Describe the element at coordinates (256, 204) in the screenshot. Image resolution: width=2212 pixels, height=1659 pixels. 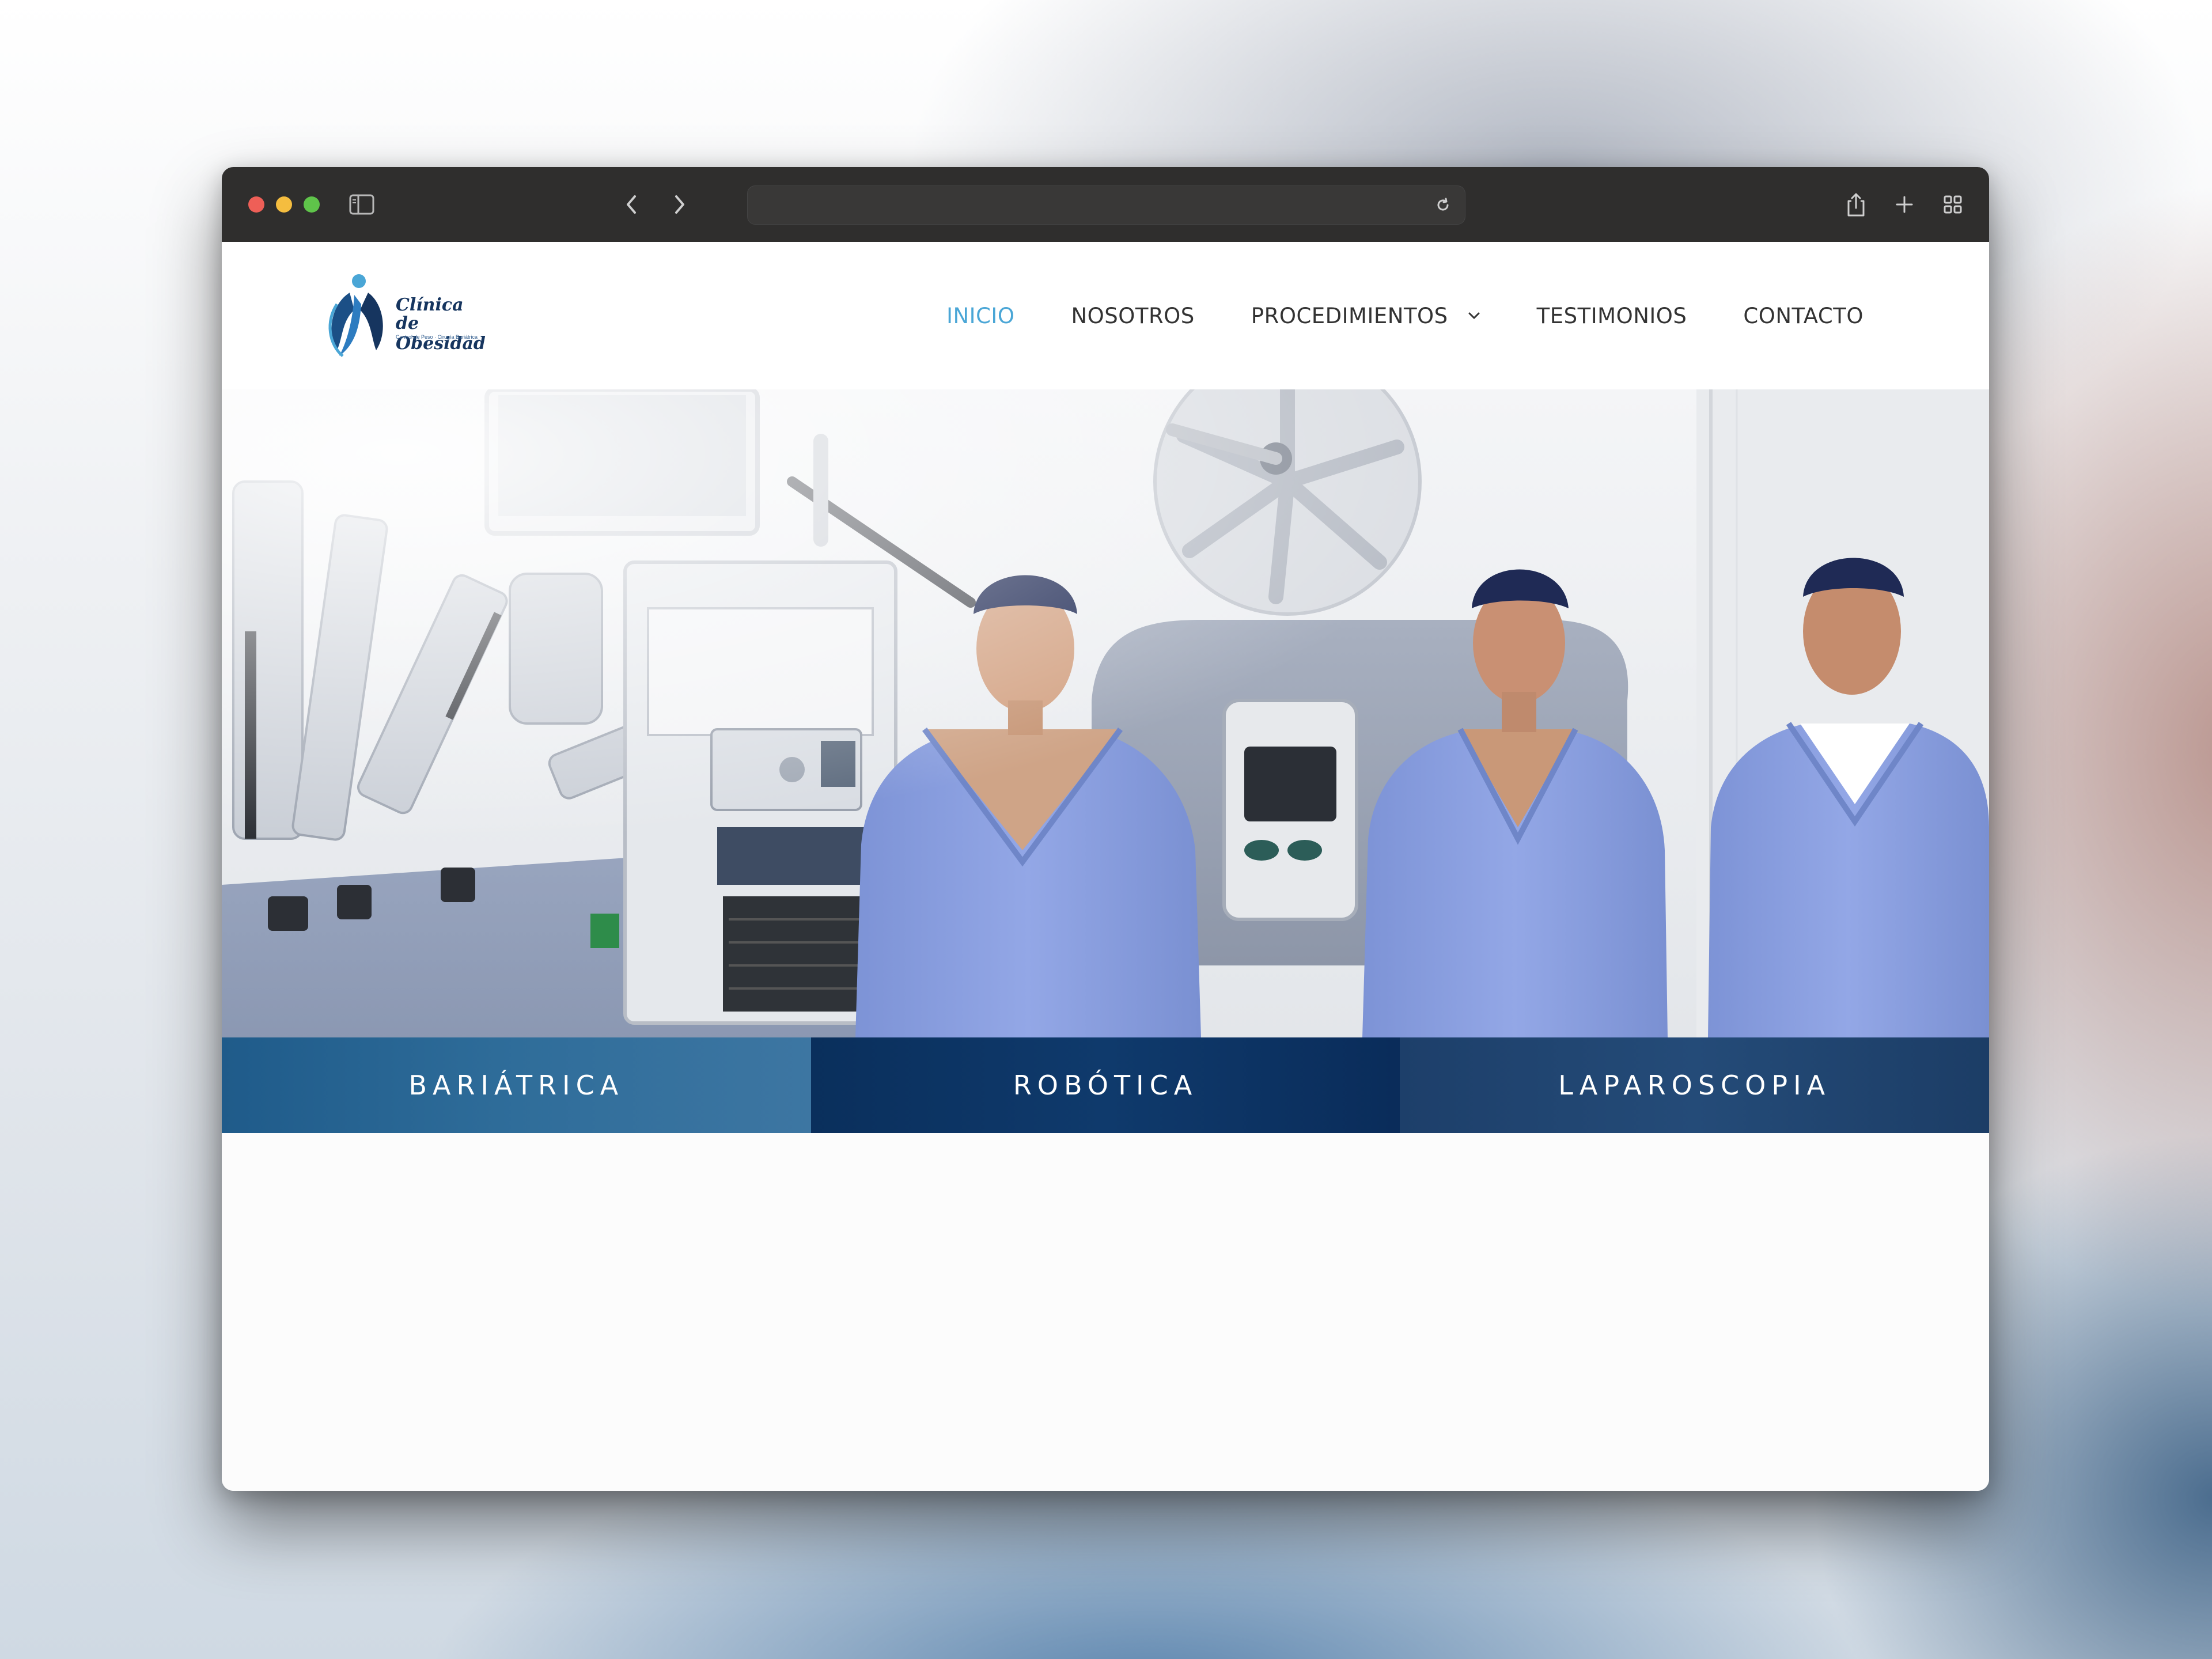
I see `close-window-button` at that location.